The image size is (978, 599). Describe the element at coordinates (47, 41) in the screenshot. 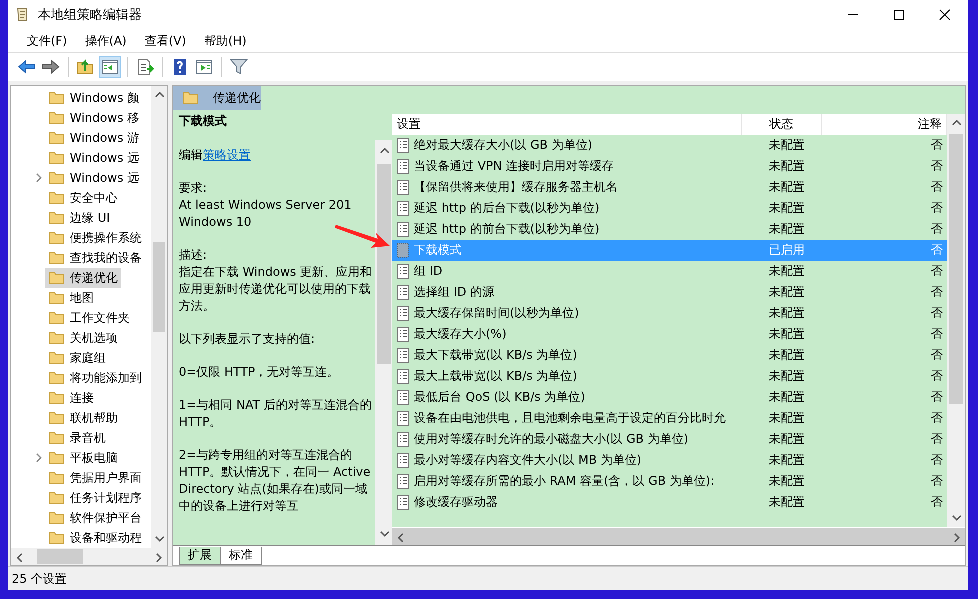

I see `menu-item: 文件(F)` at that location.